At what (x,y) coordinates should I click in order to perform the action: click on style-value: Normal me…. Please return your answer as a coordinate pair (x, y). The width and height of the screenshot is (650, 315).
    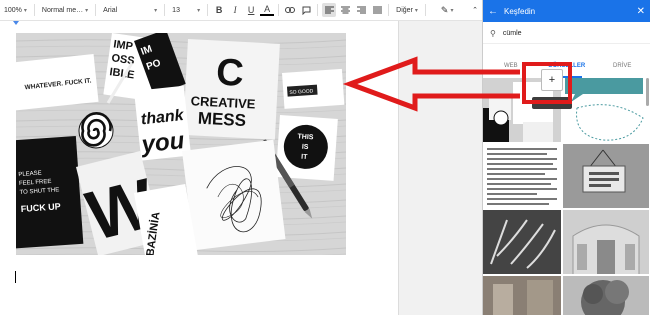
    Looking at the image, I should click on (62, 10).